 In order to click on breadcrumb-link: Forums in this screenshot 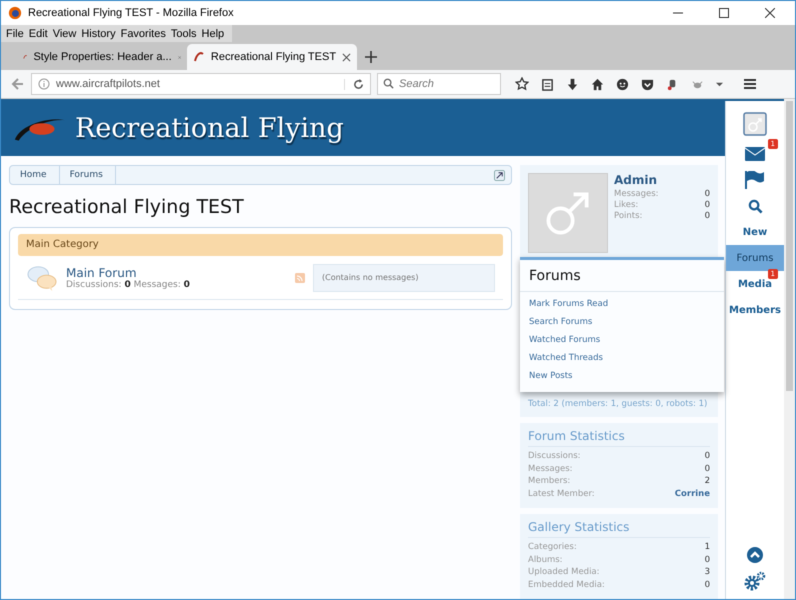, I will do `click(88, 175)`.